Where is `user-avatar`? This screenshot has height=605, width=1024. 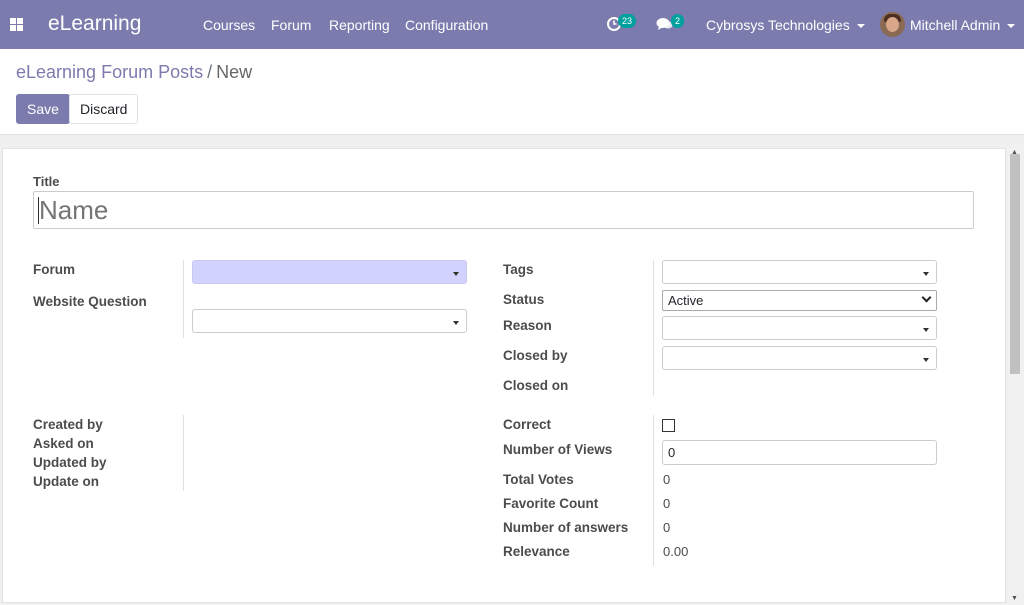 user-avatar is located at coordinates (892, 24).